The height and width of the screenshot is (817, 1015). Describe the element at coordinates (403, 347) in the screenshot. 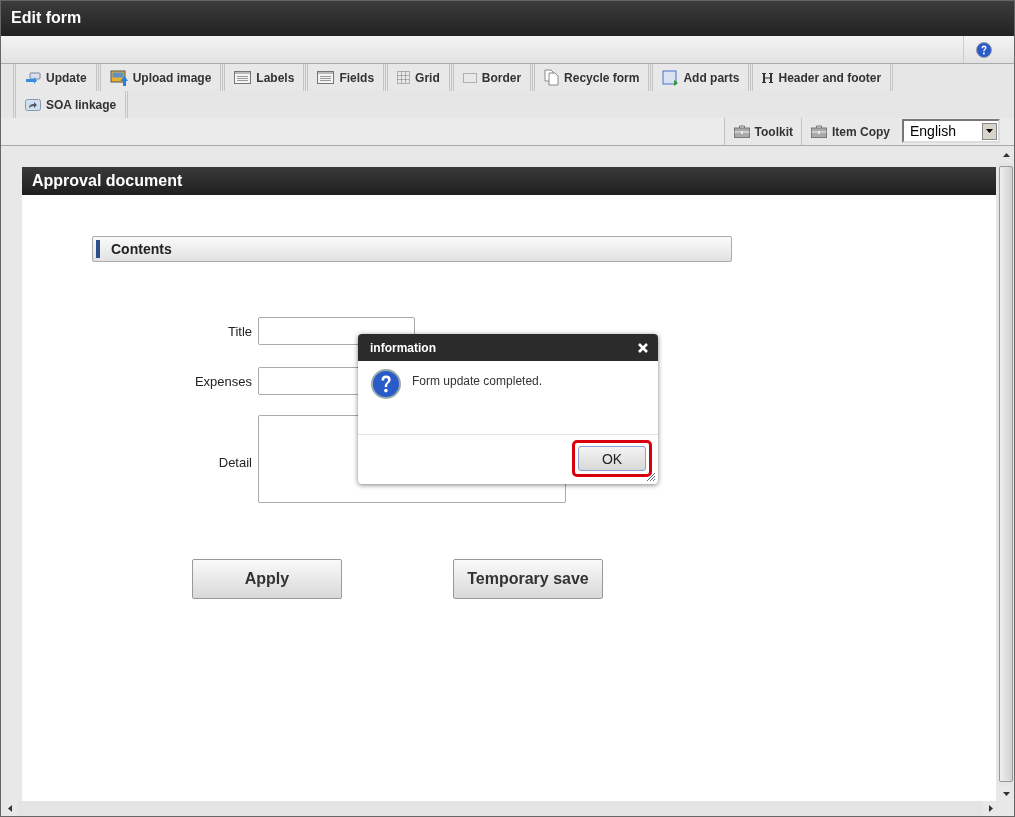

I see `dialog-title: information` at that location.